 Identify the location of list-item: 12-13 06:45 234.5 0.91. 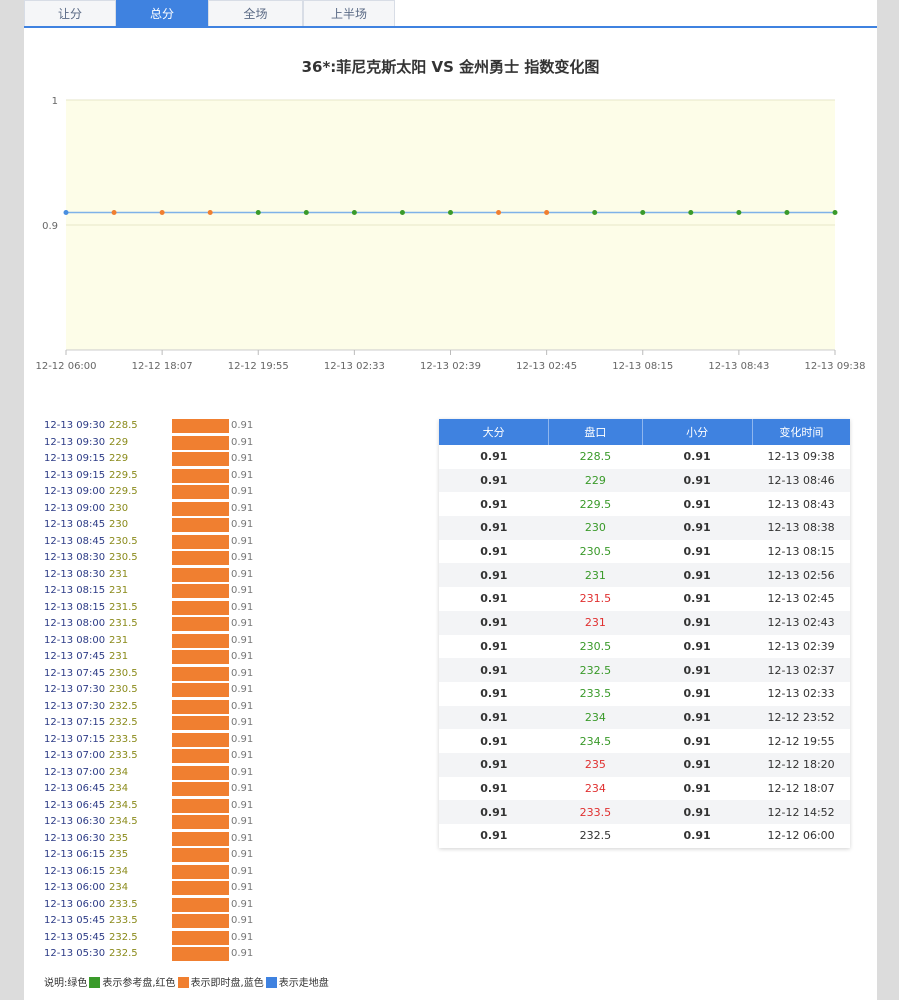
(164, 806).